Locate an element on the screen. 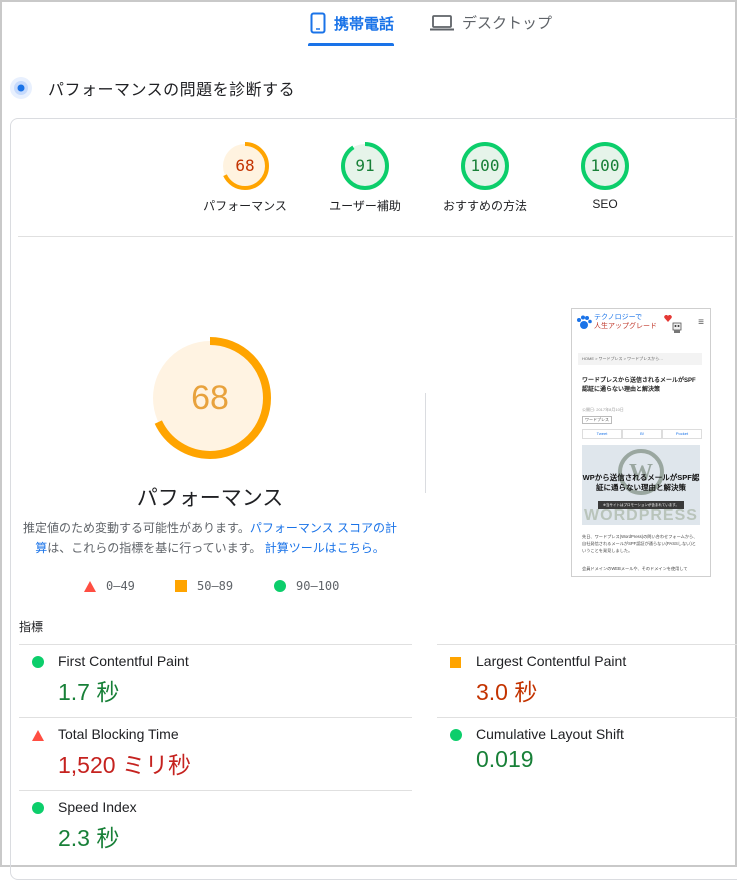 This screenshot has height=880, width=737. thumbnail-hero-wordpress: WORDPRESS is located at coordinates (641, 515).